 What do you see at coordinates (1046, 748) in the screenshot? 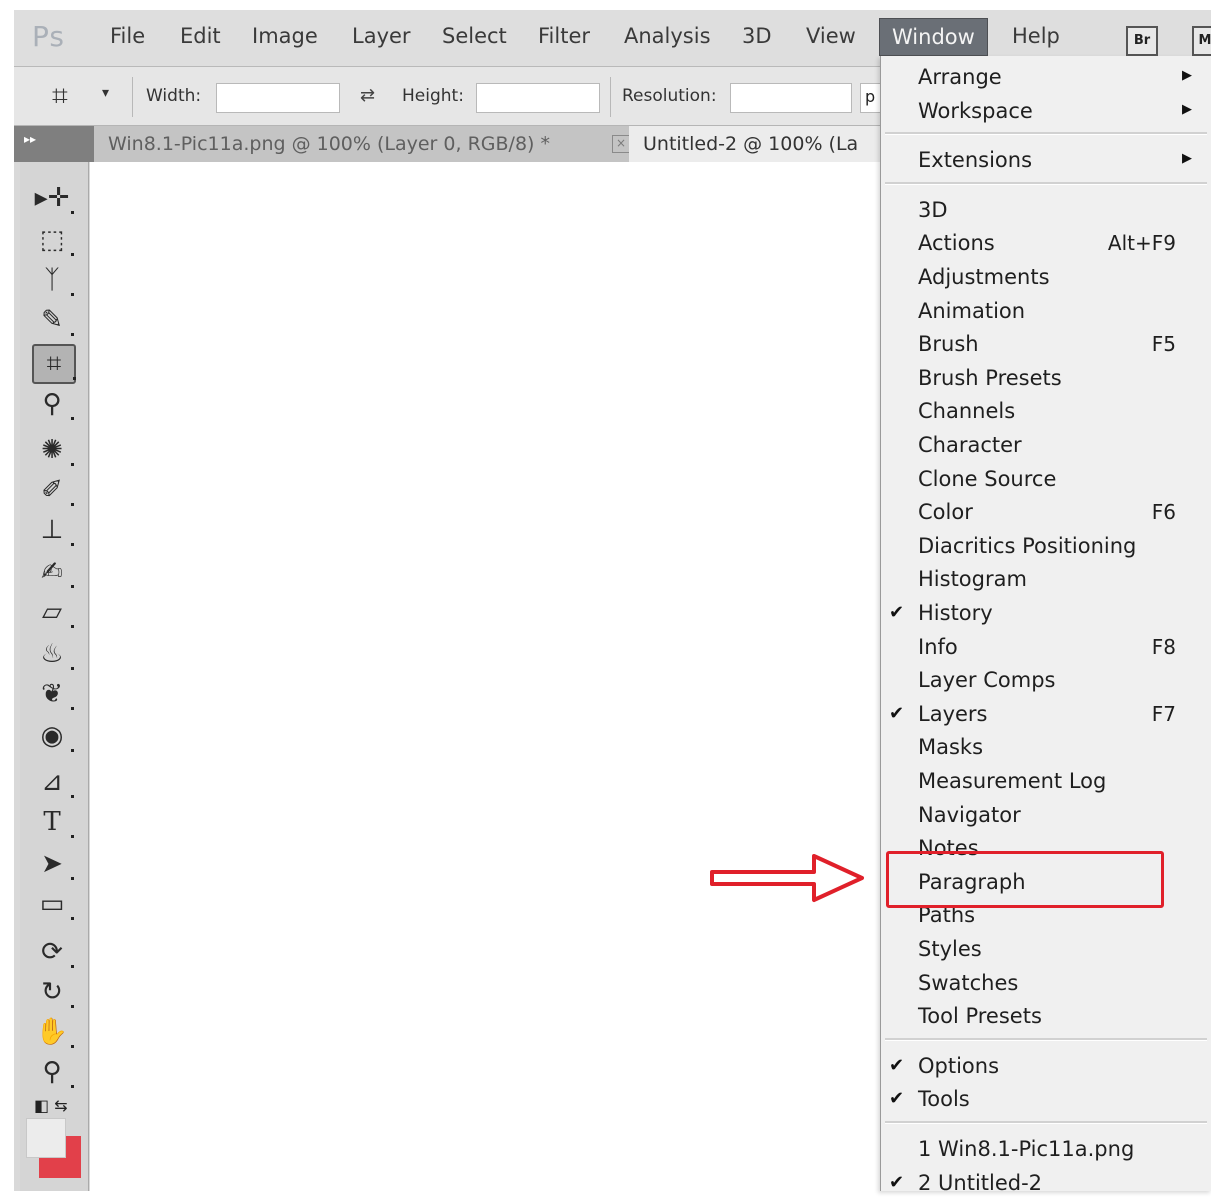
I see `menu-item-masks: Masks` at bounding box center [1046, 748].